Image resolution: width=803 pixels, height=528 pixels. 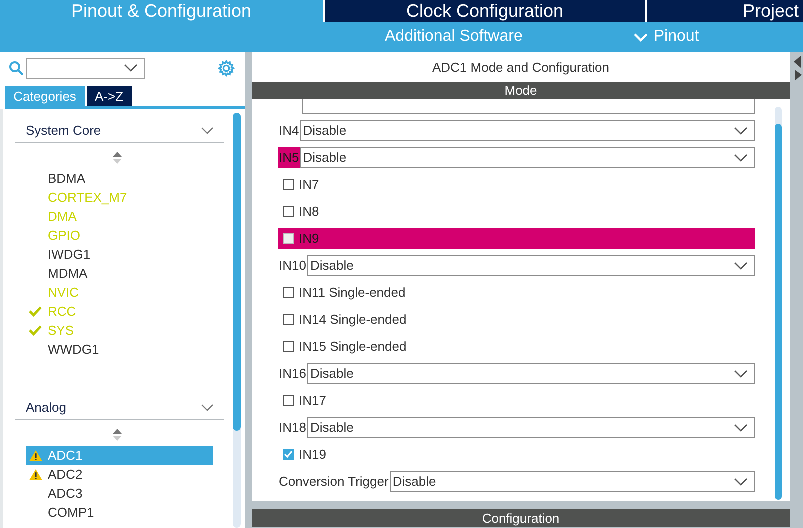 I want to click on search-icon, so click(x=16, y=68).